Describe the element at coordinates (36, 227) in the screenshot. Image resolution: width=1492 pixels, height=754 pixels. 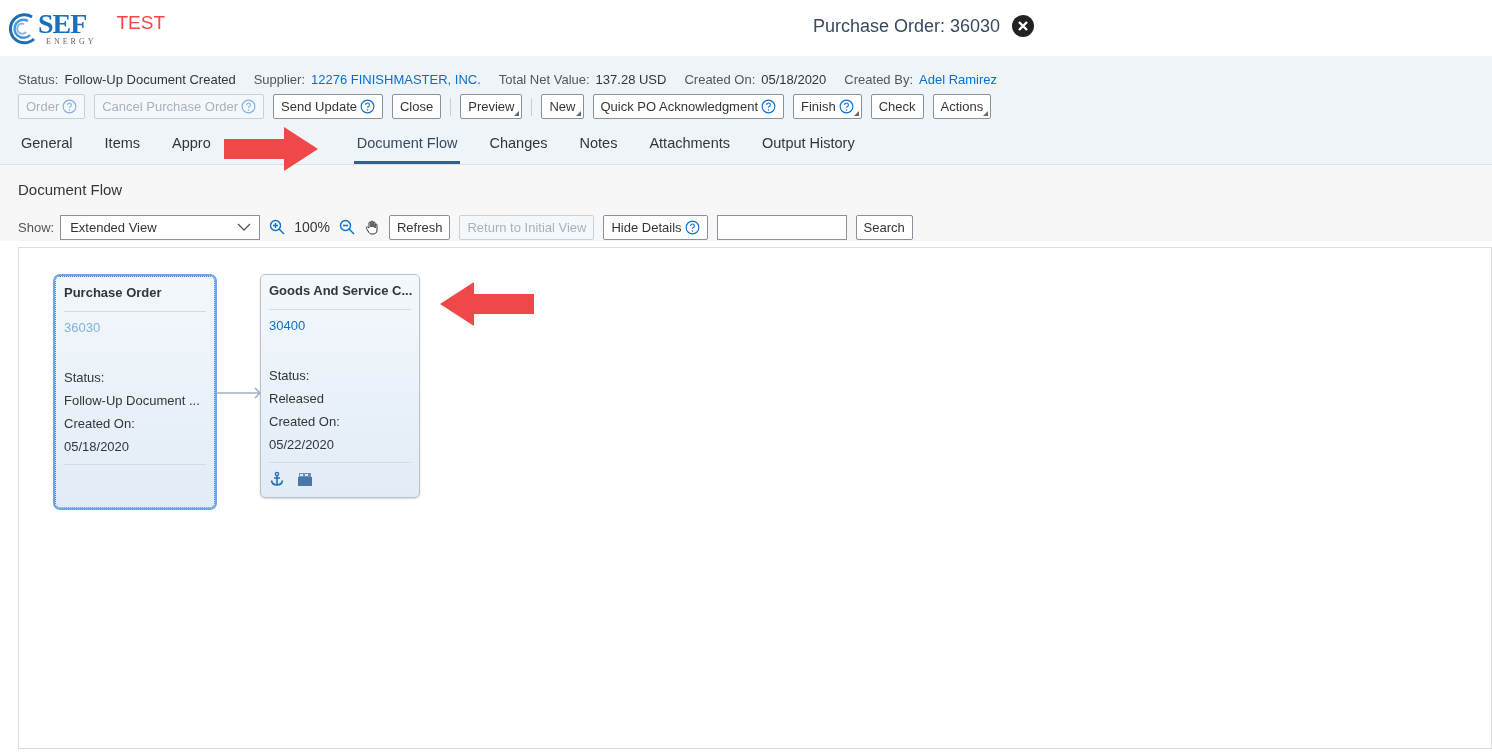
I see `show-label: Show:` at that location.